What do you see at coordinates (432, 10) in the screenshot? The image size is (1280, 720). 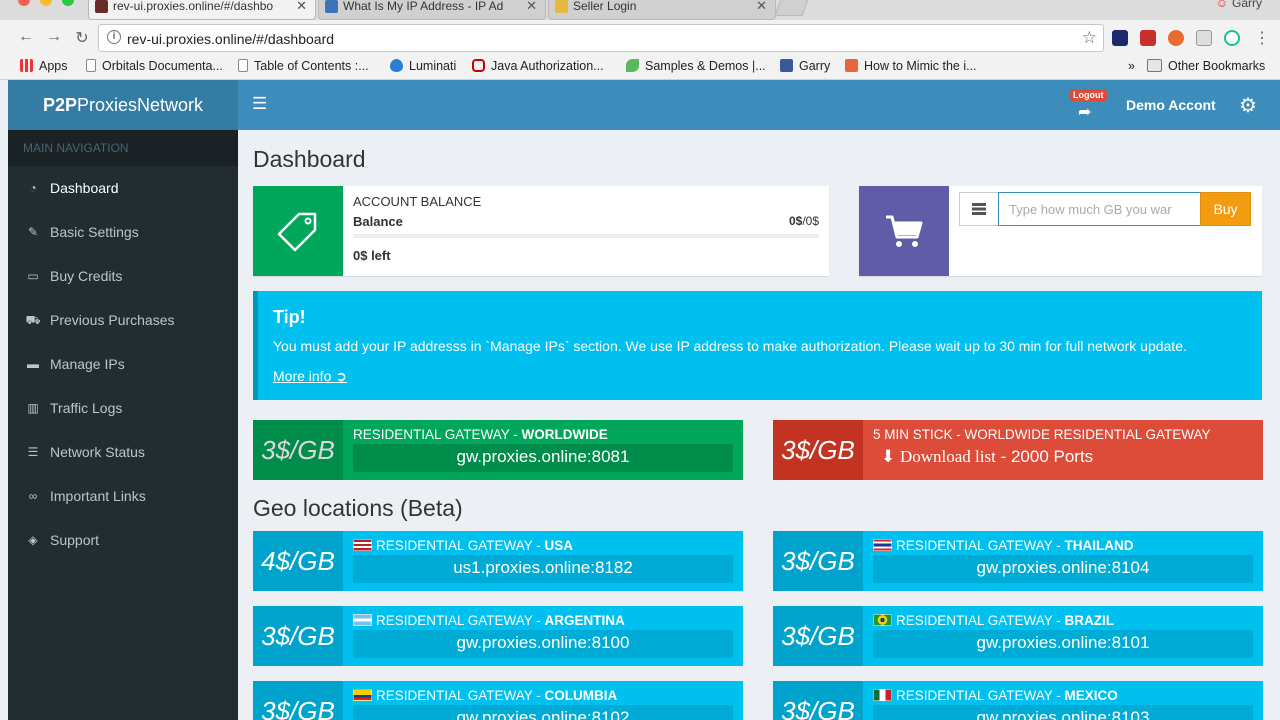 I see `browser-tab-ip: What Is My IP Address - IP Ad ✕` at bounding box center [432, 10].